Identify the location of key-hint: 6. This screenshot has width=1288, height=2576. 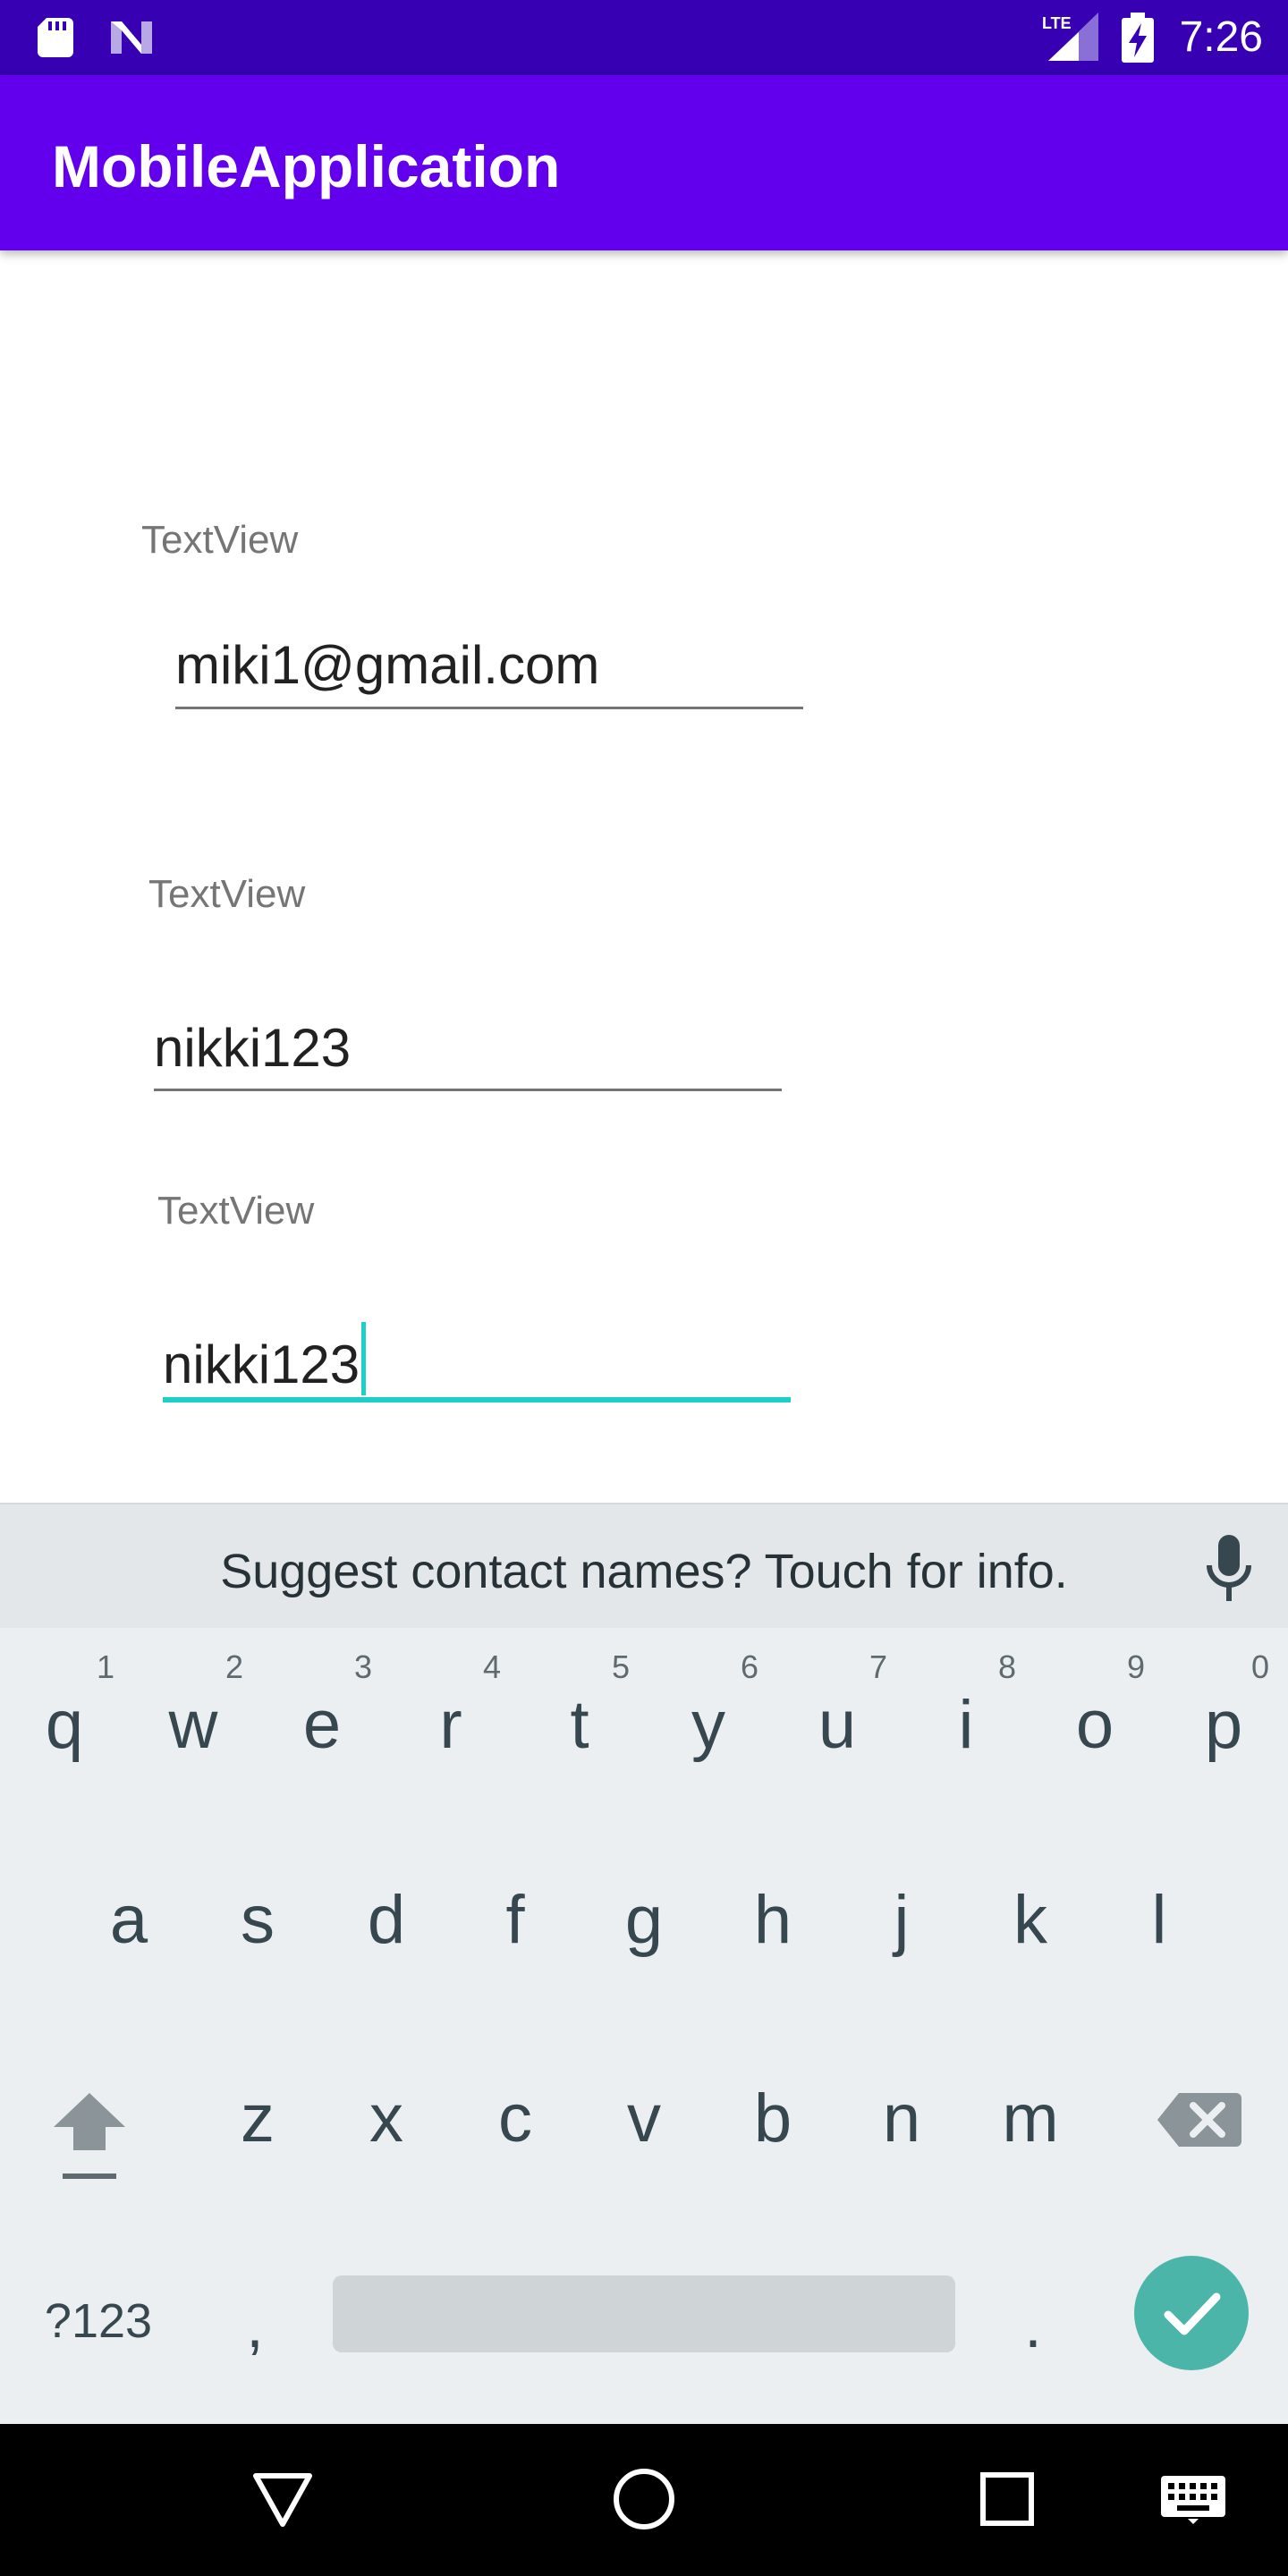
(749, 1666).